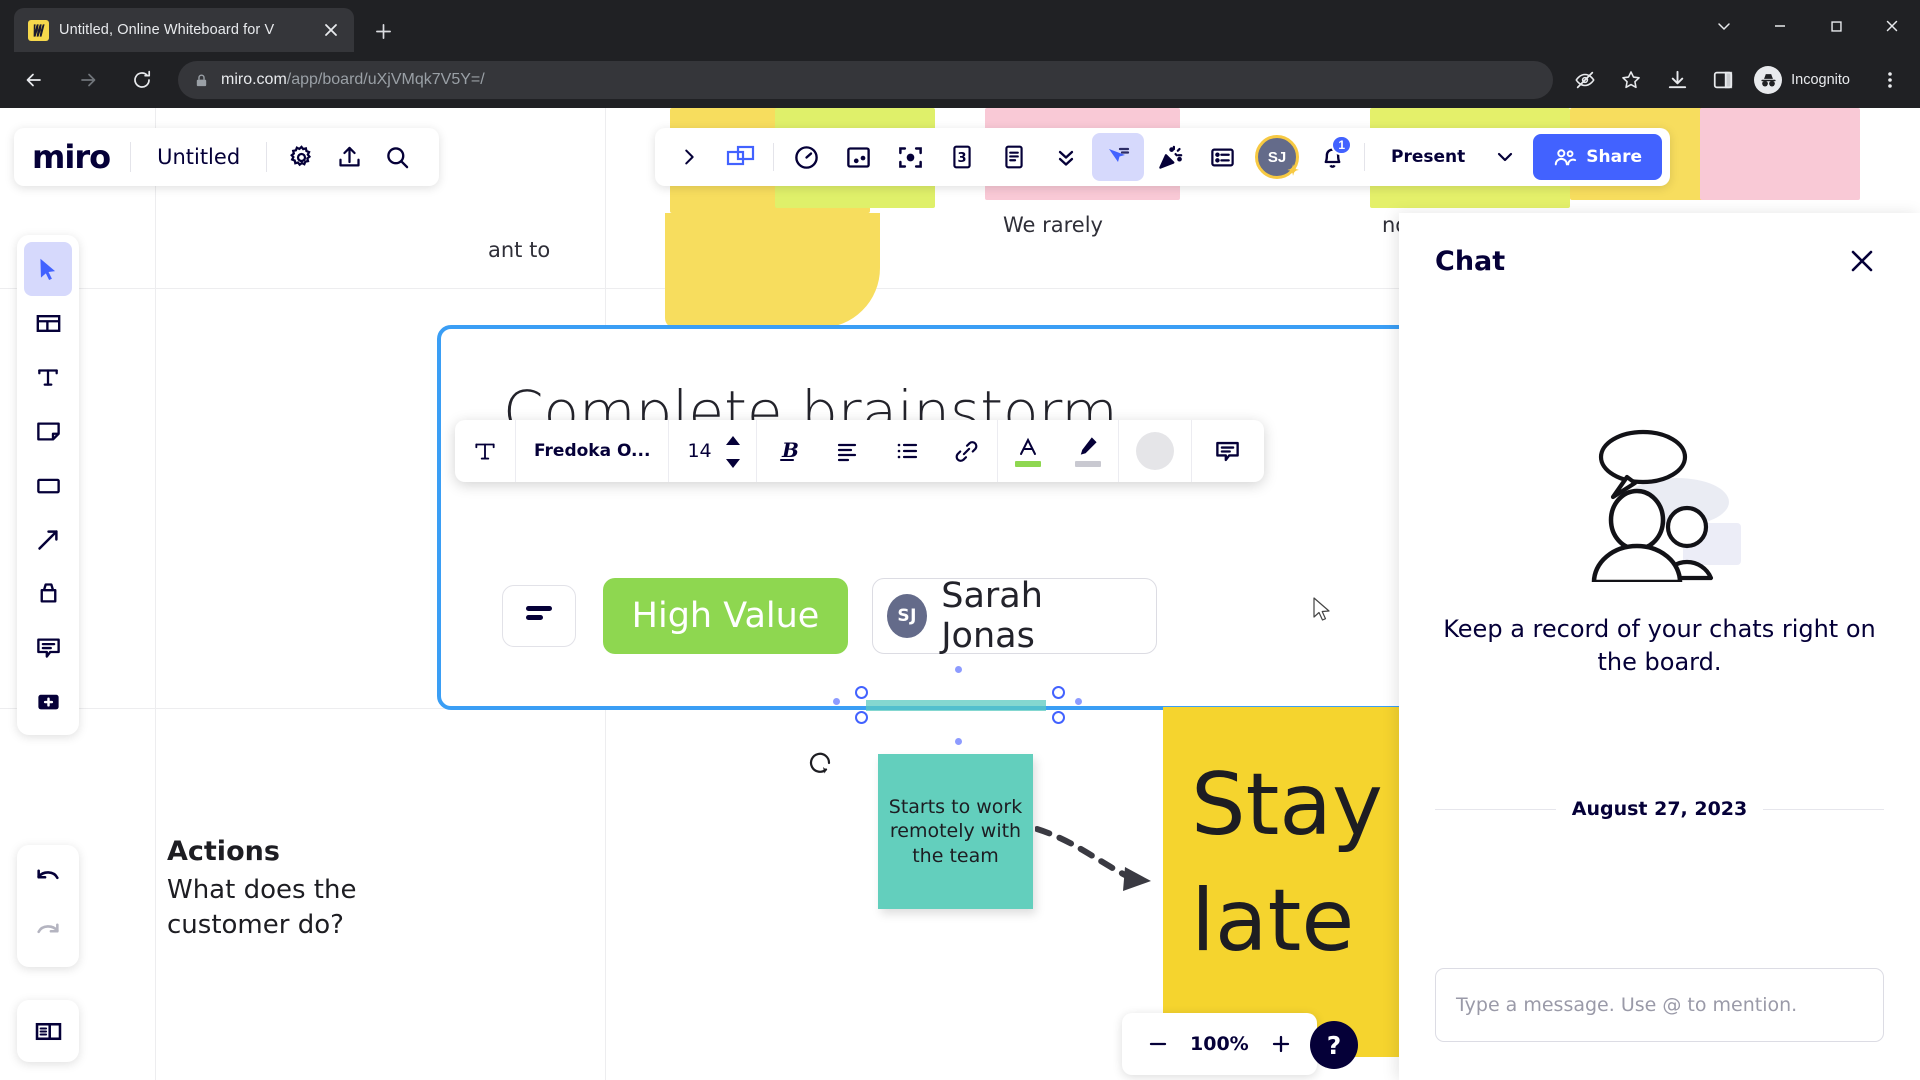  What do you see at coordinates (861, 717) in the screenshot?
I see `resize-handle-bl` at bounding box center [861, 717].